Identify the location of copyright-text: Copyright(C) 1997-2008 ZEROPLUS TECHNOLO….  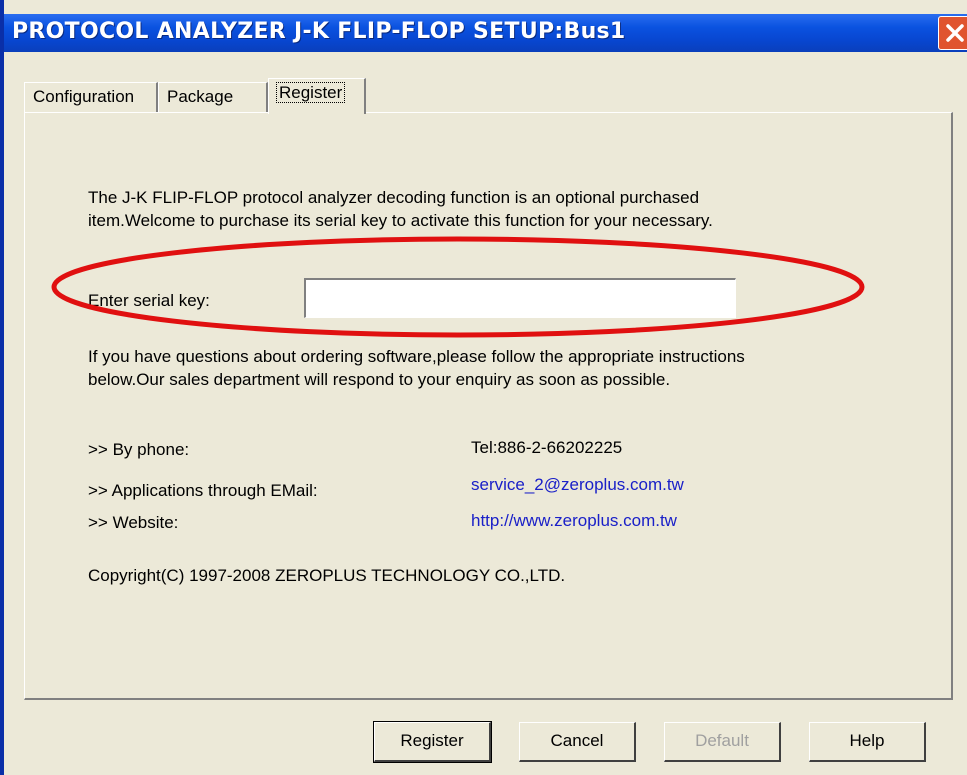
(327, 575).